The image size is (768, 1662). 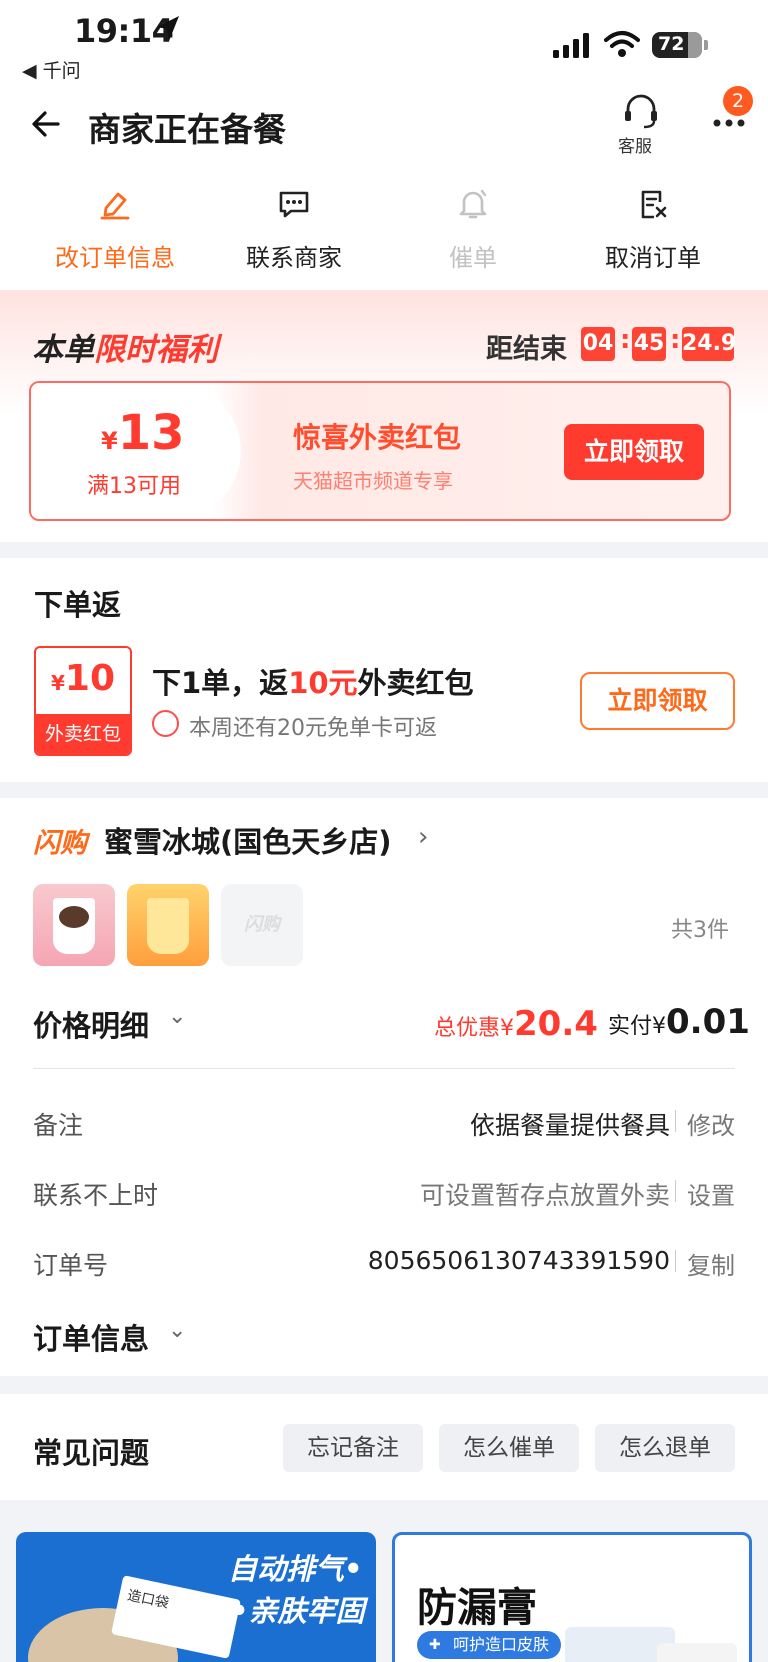 I want to click on unreachable-label: 联系不上时, so click(x=96, y=1195).